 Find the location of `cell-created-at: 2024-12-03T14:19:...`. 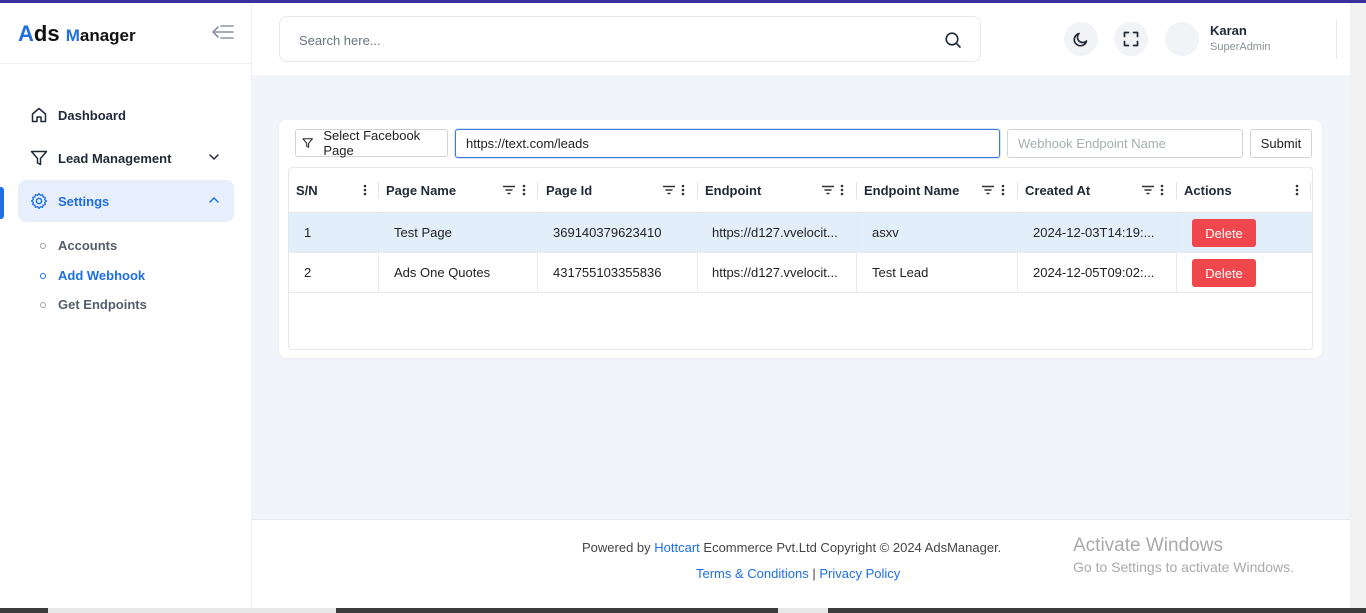

cell-created-at: 2024-12-03T14:19:... is located at coordinates (1097, 232).